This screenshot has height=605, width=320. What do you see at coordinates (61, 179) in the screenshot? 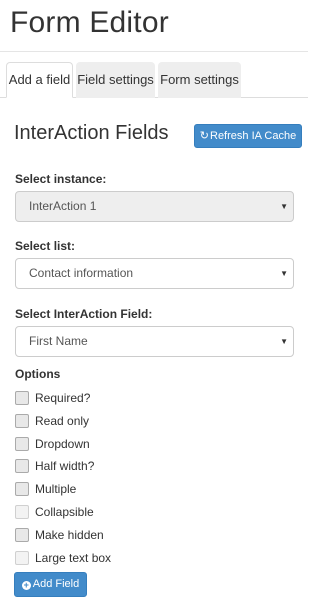
I see `instance-label: Select instance:` at bounding box center [61, 179].